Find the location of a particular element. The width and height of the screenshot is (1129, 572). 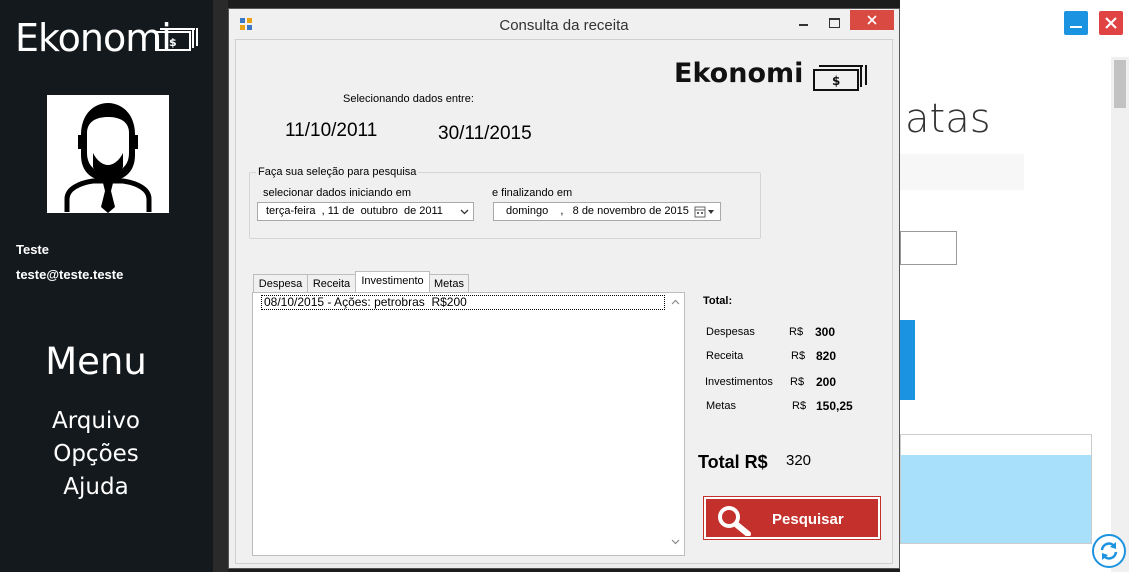

close-button is located at coordinates (1111, 23).